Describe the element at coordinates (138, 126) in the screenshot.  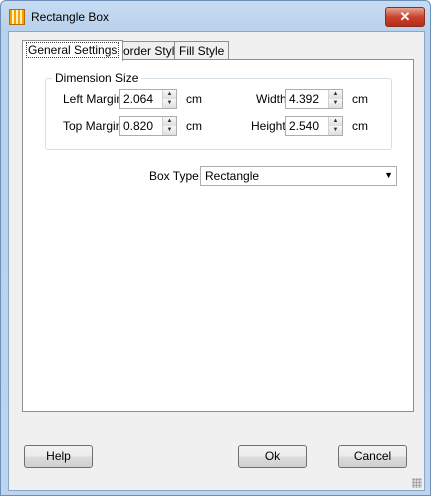
I see `top-margin-value: 0.820` at that location.